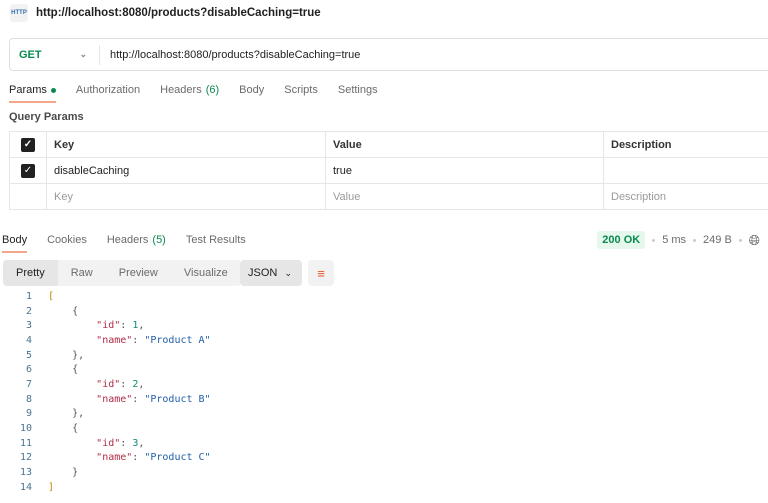  I want to click on view-mode-bar: Pretty Raw Preview Visualize, so click(122, 273).